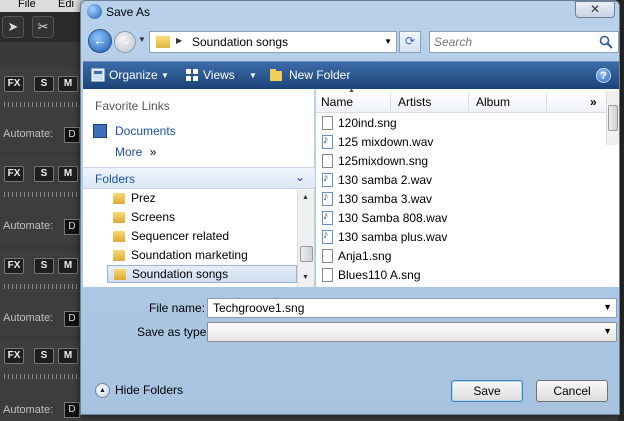 Image resolution: width=624 pixels, height=421 pixels. I want to click on more-columns-icon: », so click(593, 102).